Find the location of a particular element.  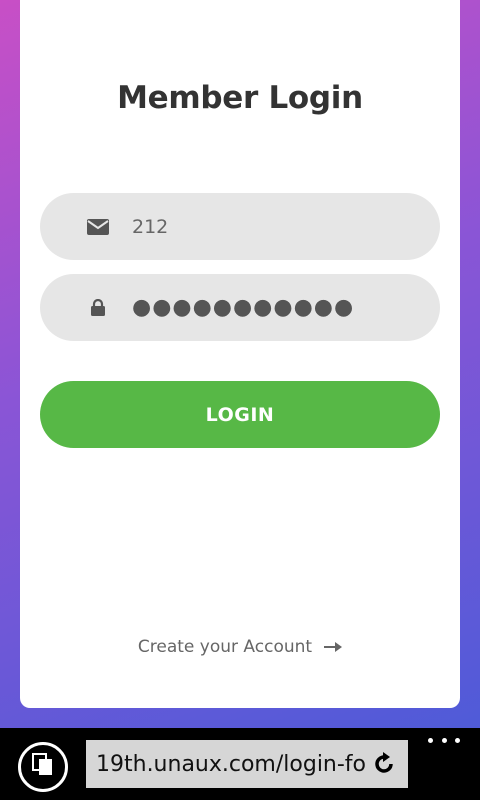

create-account-link: Create your Account is located at coordinates (240, 647).